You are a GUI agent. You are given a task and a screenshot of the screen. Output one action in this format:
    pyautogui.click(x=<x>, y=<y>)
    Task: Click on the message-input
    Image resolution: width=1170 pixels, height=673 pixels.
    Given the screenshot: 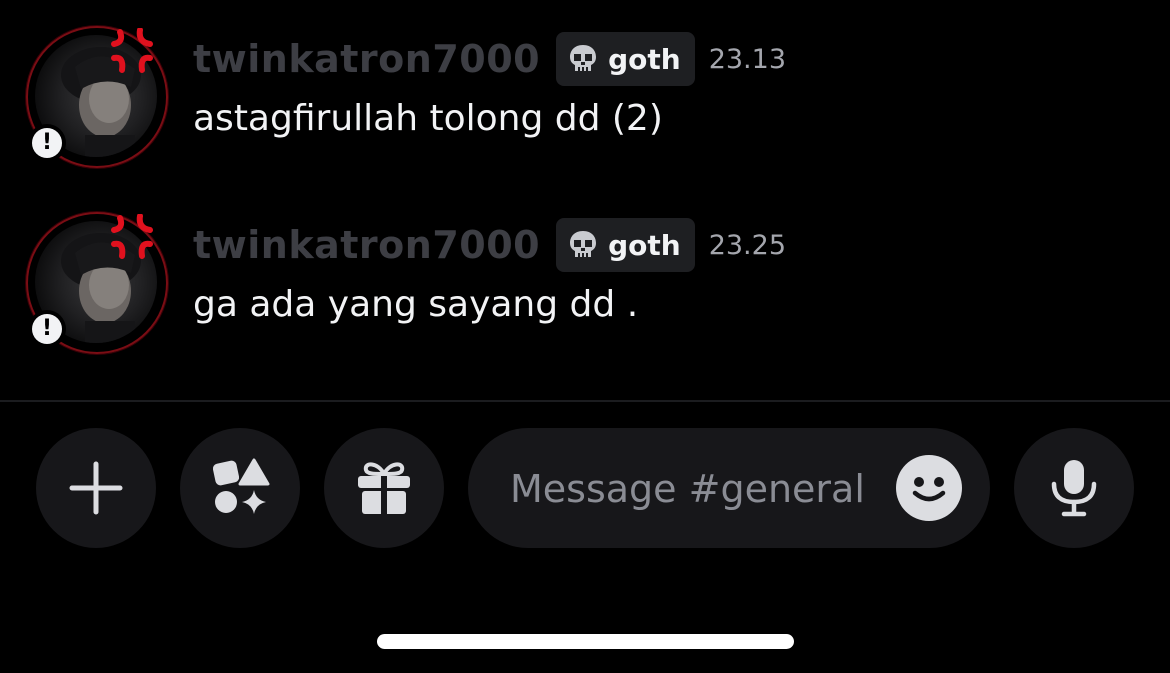 What is the action you would take?
    pyautogui.click(x=690, y=489)
    